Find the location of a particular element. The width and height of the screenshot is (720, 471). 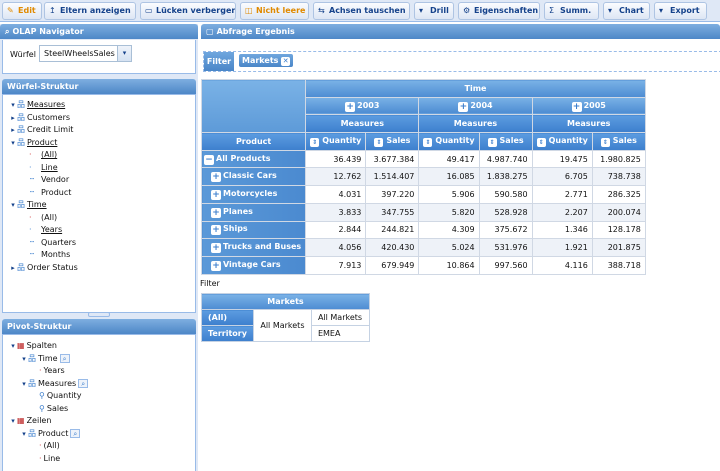

toolbar-button-0: ✎ Edit is located at coordinates (22, 11).